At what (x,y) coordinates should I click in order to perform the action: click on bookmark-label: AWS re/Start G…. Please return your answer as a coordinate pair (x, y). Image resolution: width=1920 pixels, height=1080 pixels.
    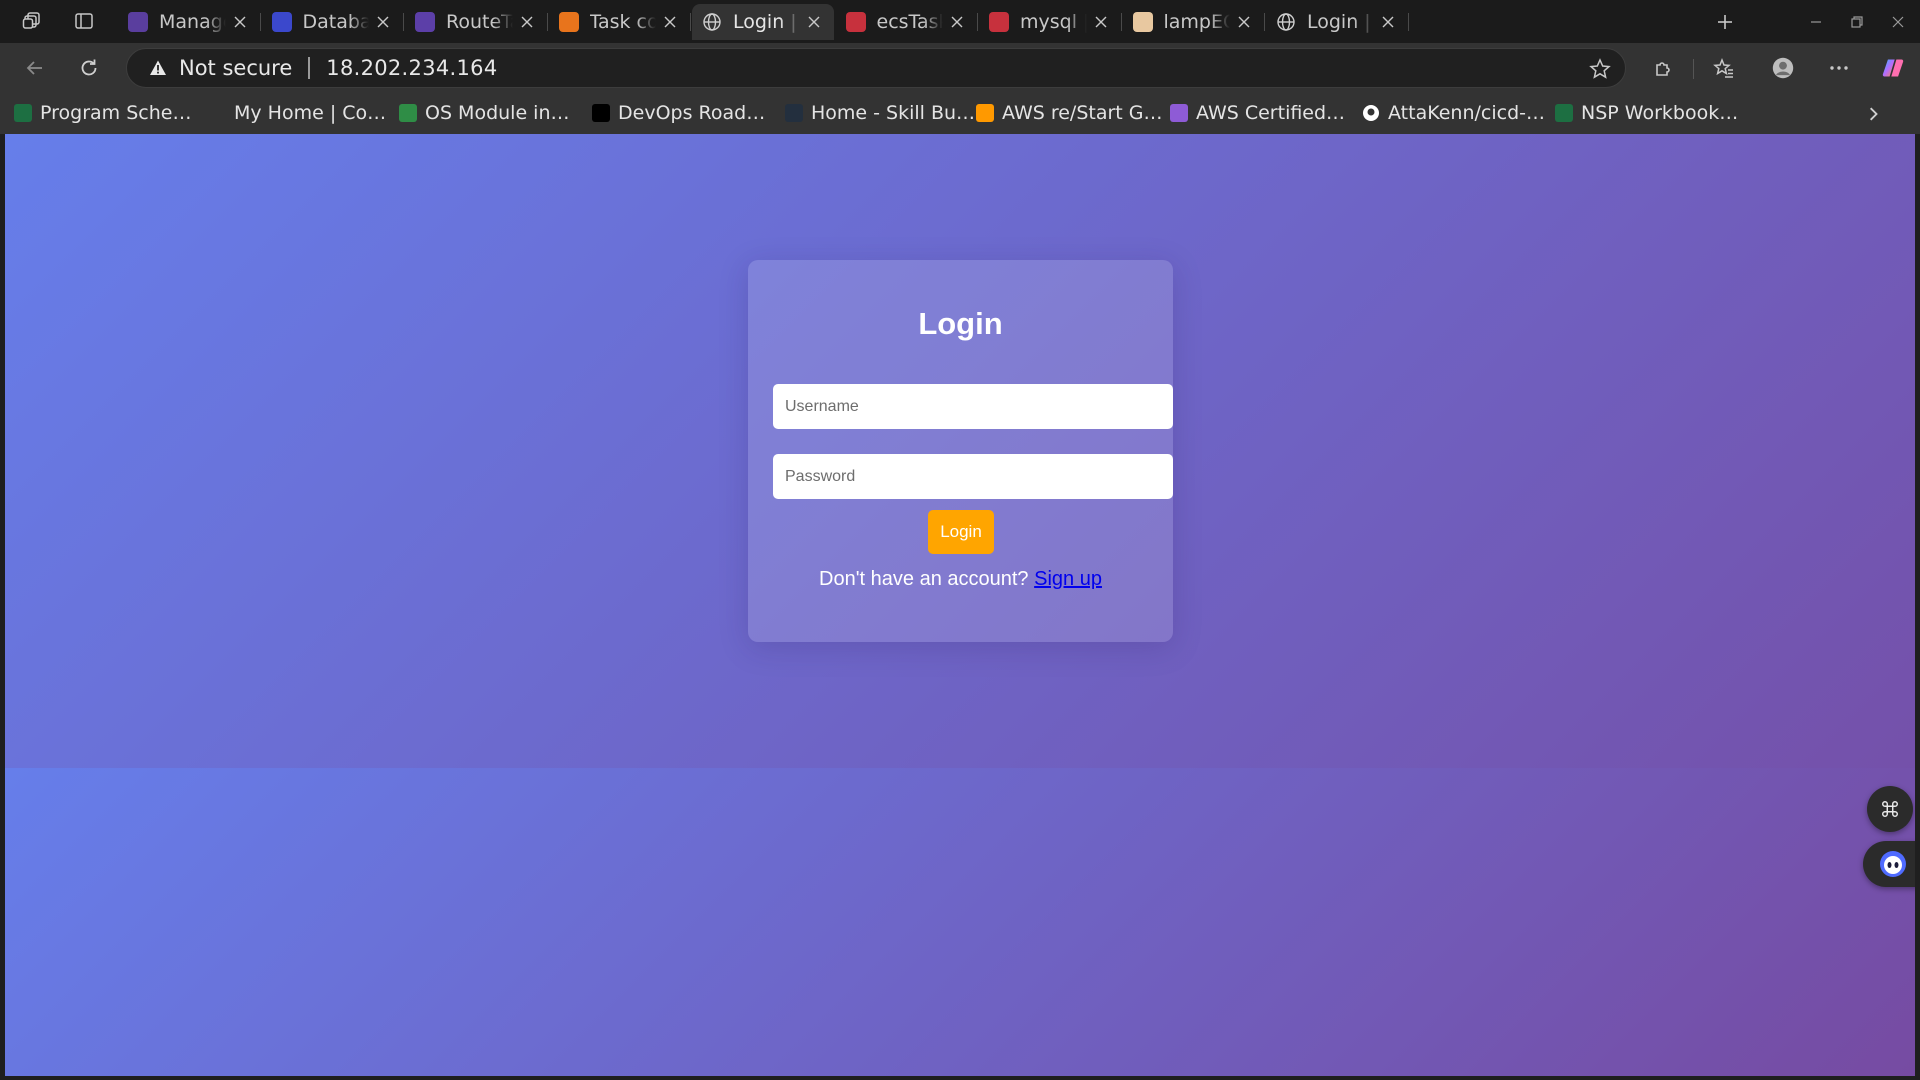
    Looking at the image, I should click on (1082, 113).